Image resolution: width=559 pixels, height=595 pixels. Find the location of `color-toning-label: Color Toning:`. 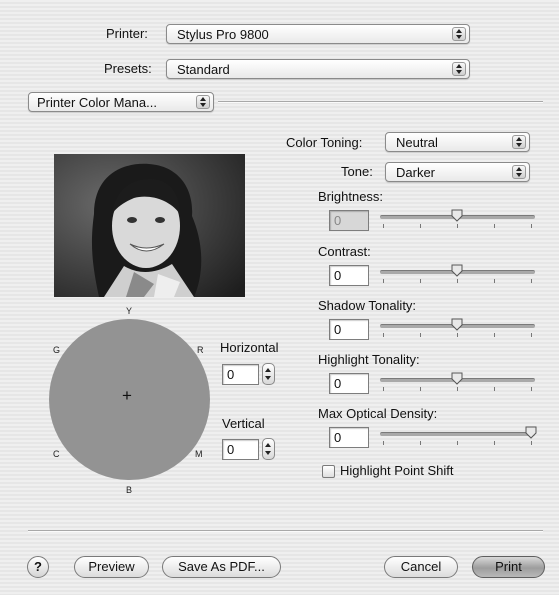

color-toning-label: Color Toning: is located at coordinates (324, 142).